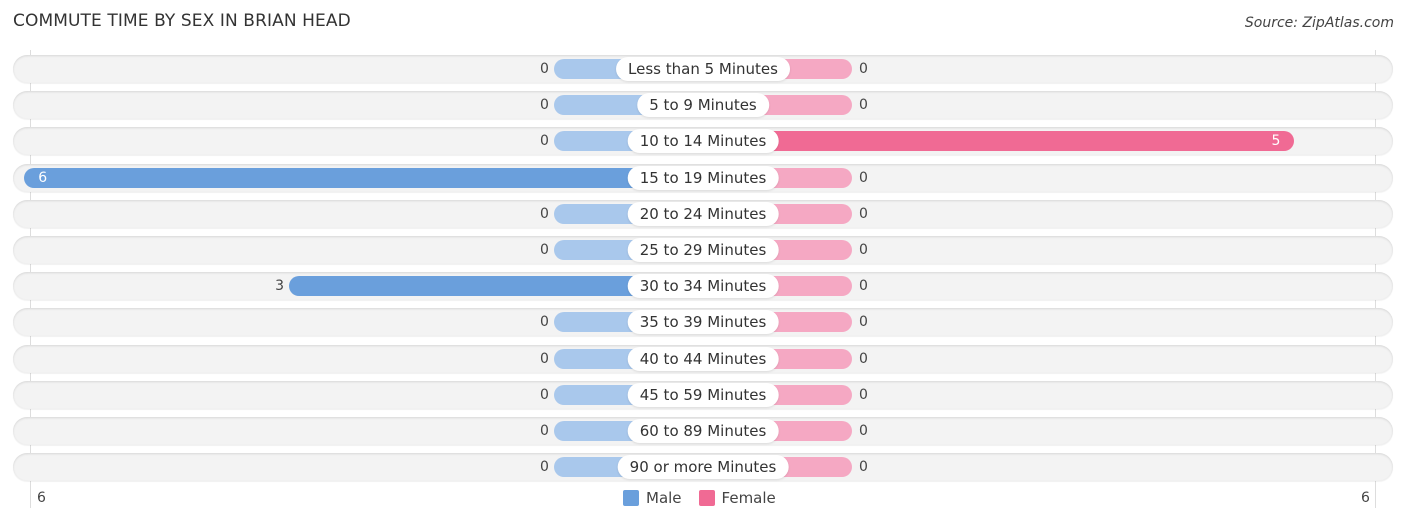 The image size is (1406, 523). I want to click on axis-tick-left: 6, so click(41, 498).